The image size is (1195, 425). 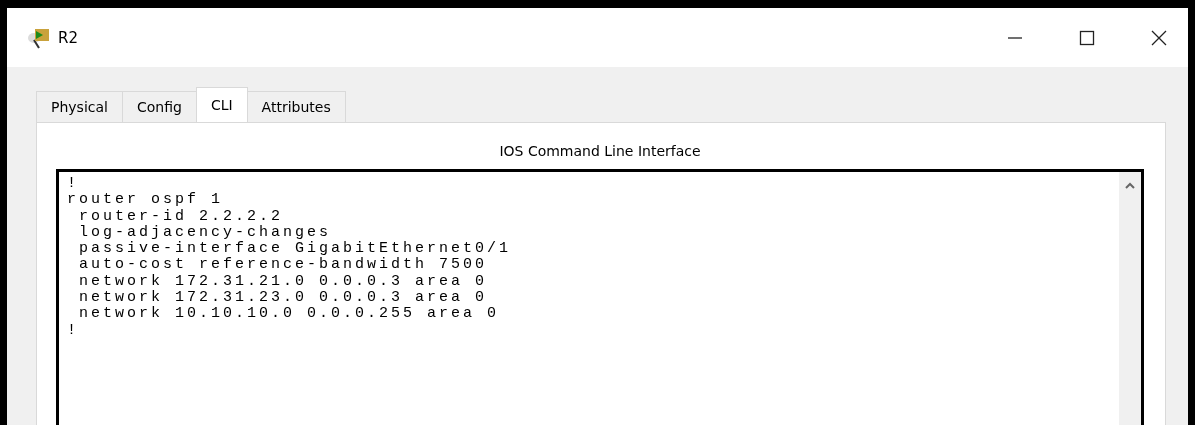 I want to click on panel-heading: IOS Command Line Interface, so click(x=600, y=151).